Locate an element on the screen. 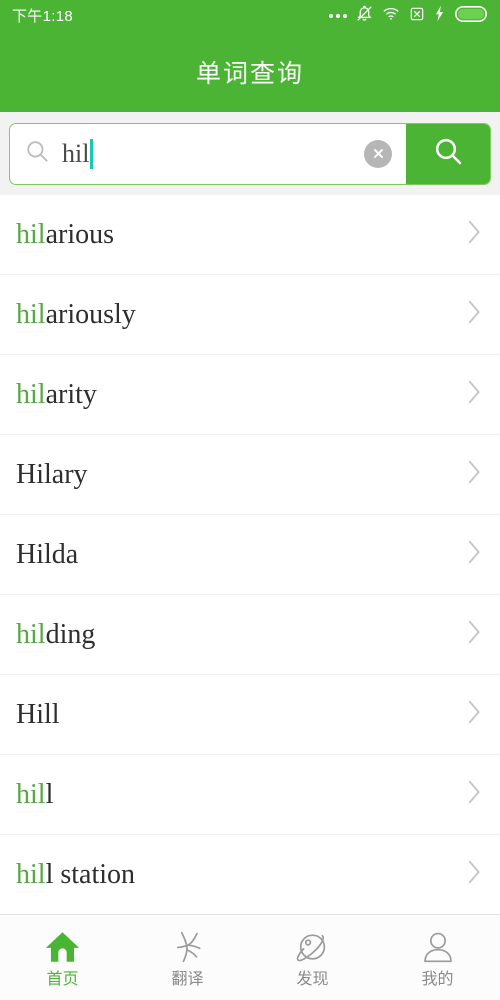 The height and width of the screenshot is (1000, 500). word-remainder: l is located at coordinates (49, 794).